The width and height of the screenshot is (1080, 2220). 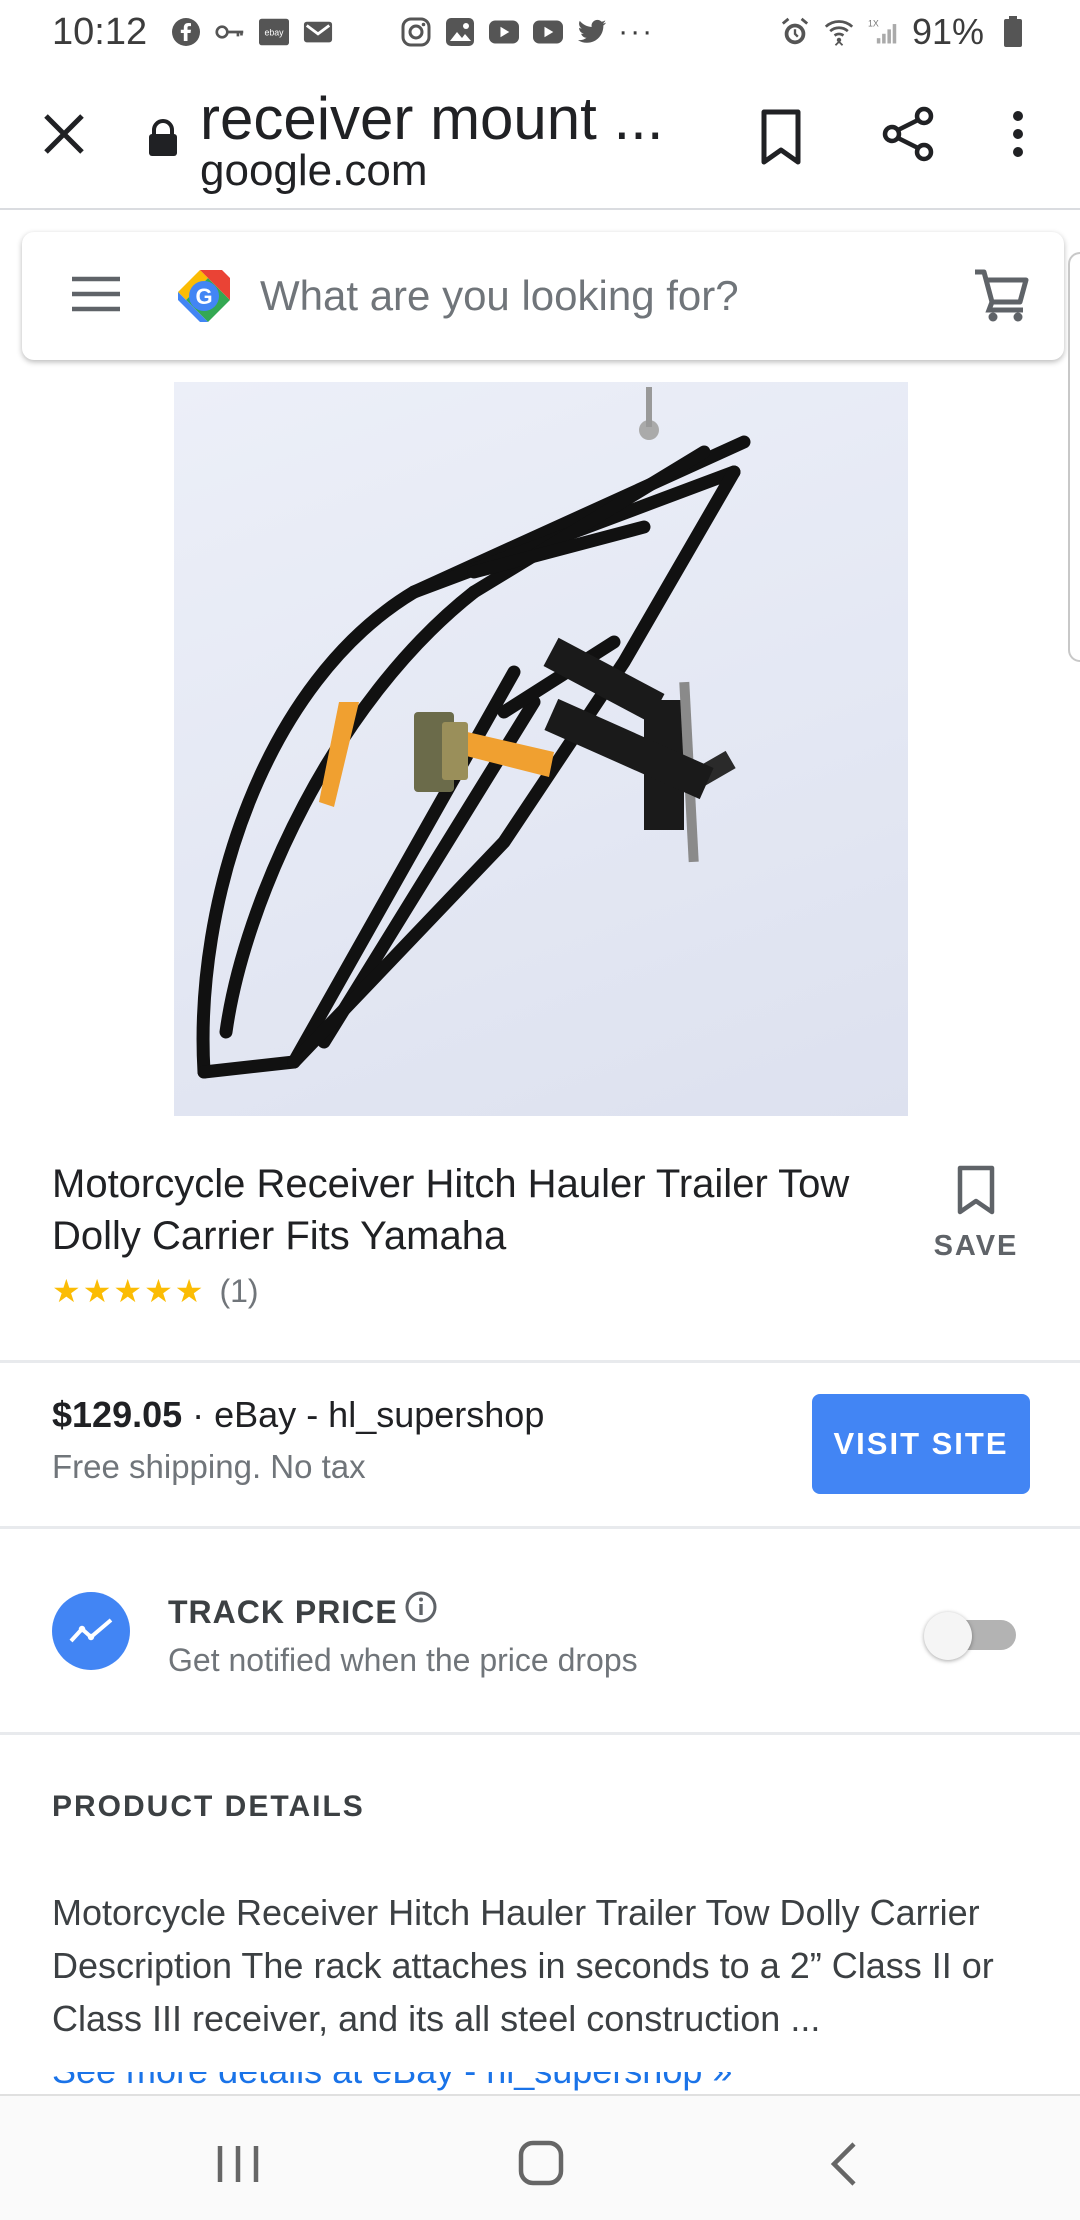 I want to click on share-icon, so click(x=908, y=134).